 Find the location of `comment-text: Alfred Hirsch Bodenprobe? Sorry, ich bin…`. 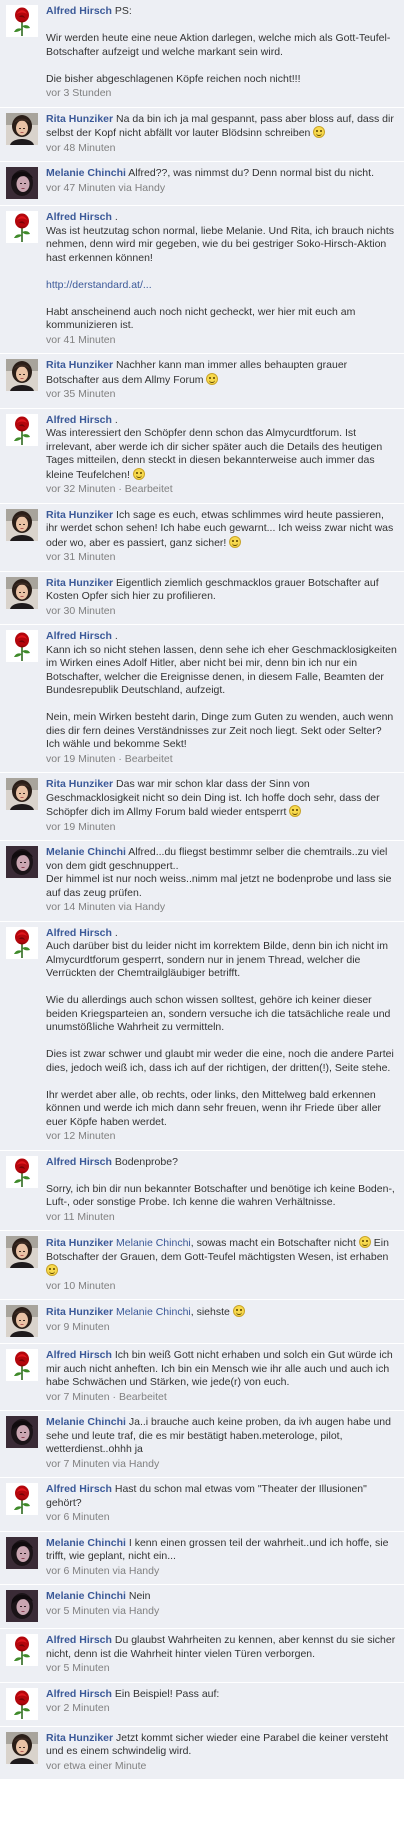

comment-text: Alfred Hirsch Bodenprobe? Sorry, ich bin… is located at coordinates (222, 1183).